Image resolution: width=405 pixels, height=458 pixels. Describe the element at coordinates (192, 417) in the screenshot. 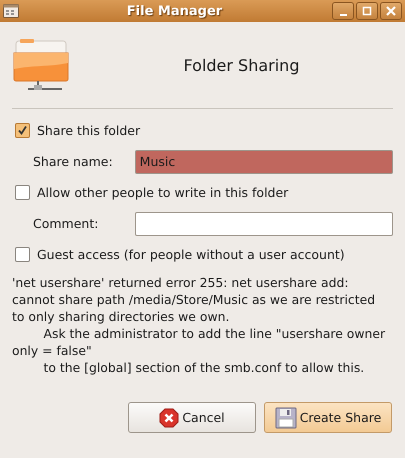

I see `cancel-button: Cancel` at that location.